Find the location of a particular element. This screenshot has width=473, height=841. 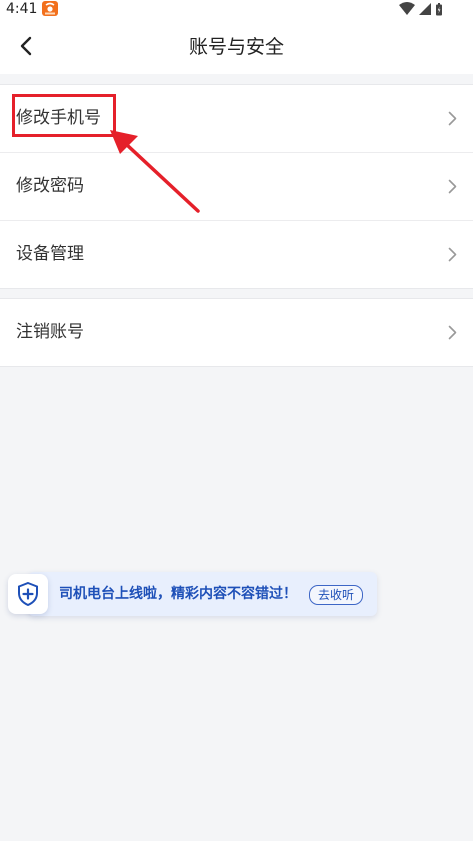

radio-promo-banner: 司机电台上线啦，精彩内容不容错过！ 去收听 is located at coordinates (192, 594).